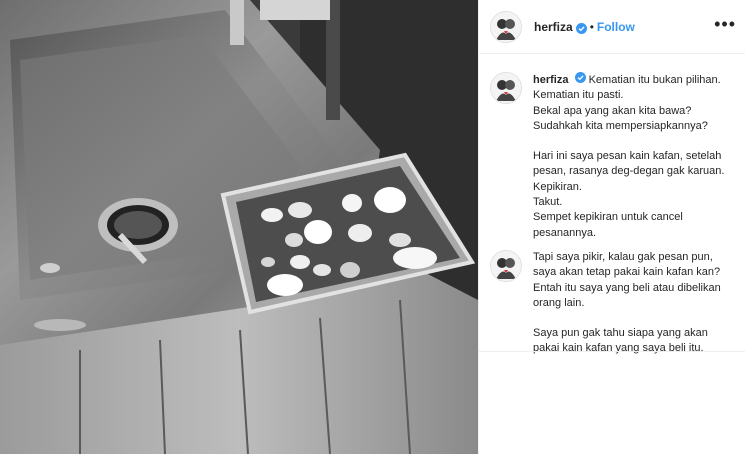 Image resolution: width=745 pixels, height=454 pixels. Describe the element at coordinates (559, 302) in the screenshot. I see `comment-text-line: orang lain.` at that location.